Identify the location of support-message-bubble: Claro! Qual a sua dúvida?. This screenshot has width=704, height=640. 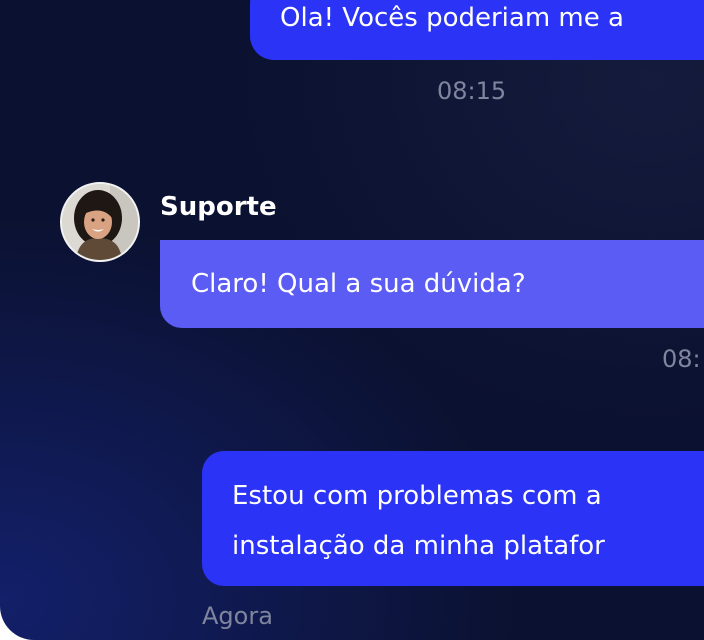
(432, 284).